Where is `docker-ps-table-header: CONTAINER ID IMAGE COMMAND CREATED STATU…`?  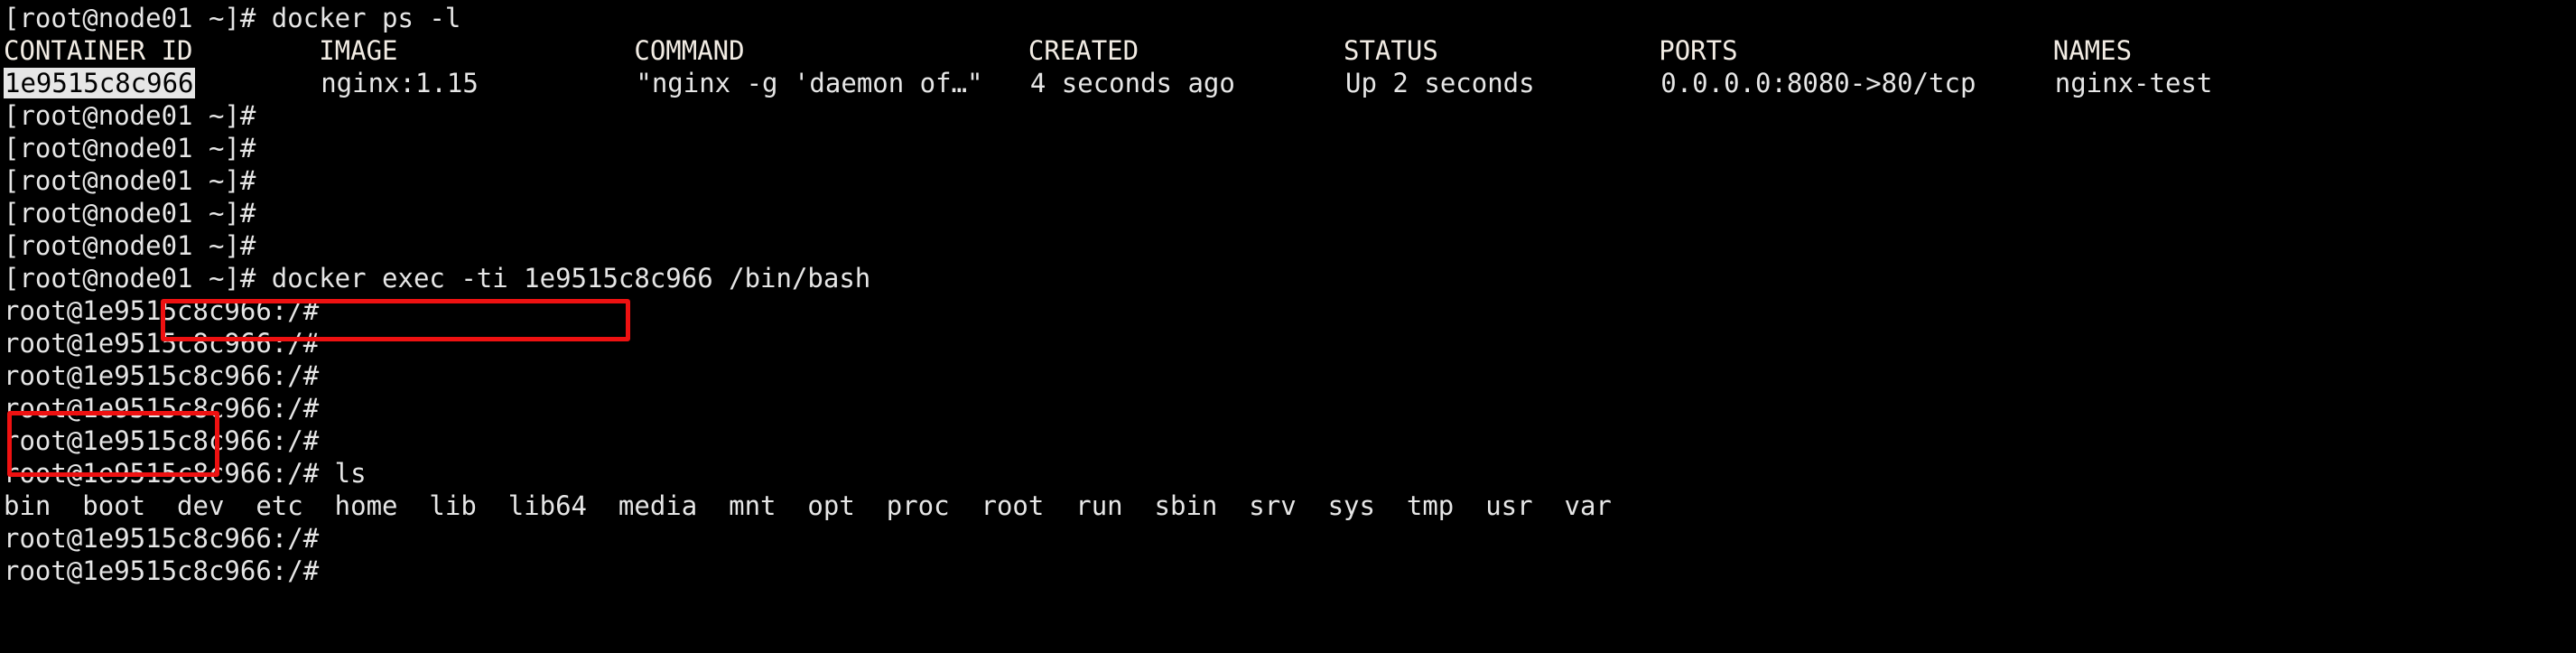 docker-ps-table-header: CONTAINER ID IMAGE COMMAND CREATED STATU… is located at coordinates (1068, 51).